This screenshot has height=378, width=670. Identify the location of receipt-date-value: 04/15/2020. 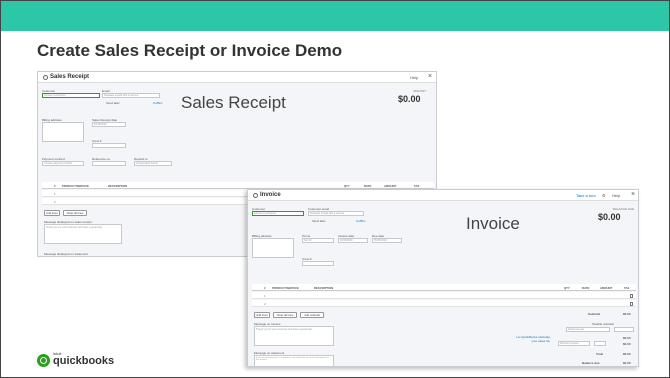
(100, 124).